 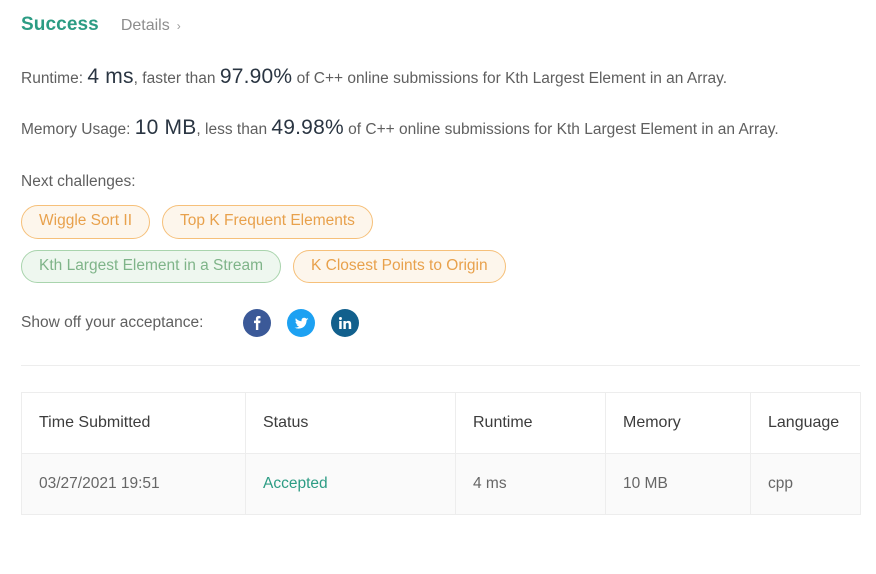 I want to click on next-challenges-label: Next challenges:, so click(x=78, y=181).